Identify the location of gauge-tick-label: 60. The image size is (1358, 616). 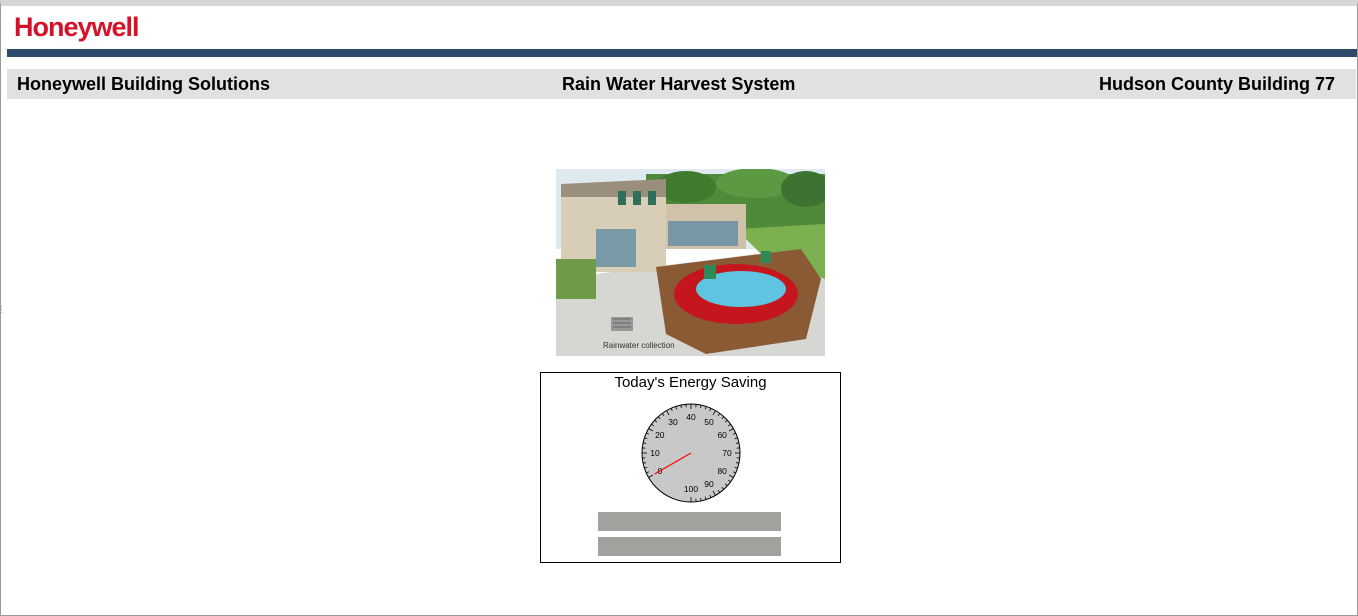
(722, 435).